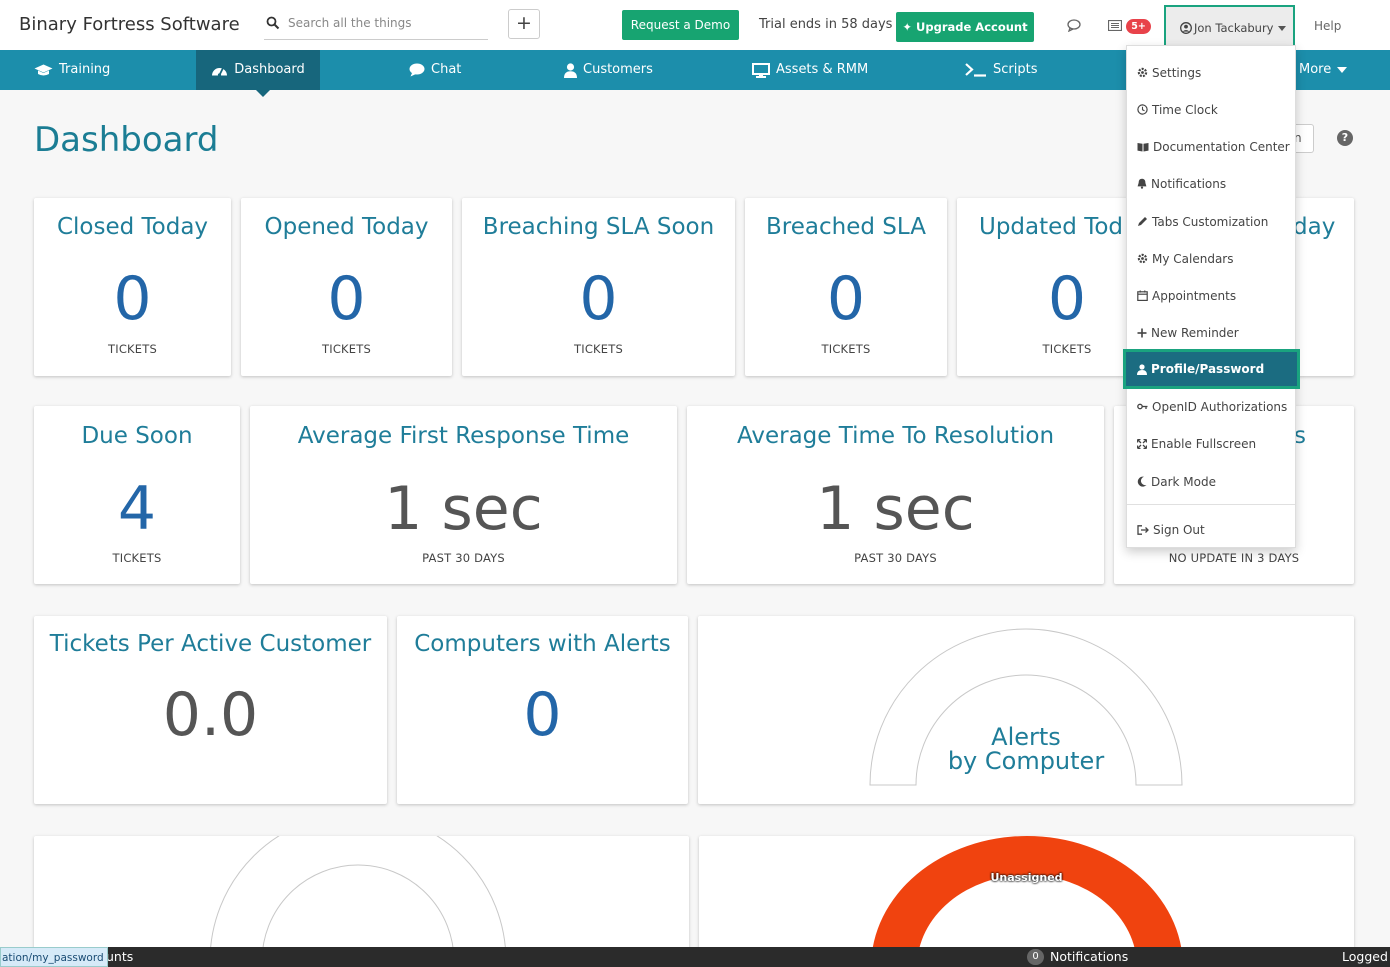 This screenshot has width=1390, height=967. What do you see at coordinates (1143, 530) in the screenshot?
I see `sign-out-icon` at bounding box center [1143, 530].